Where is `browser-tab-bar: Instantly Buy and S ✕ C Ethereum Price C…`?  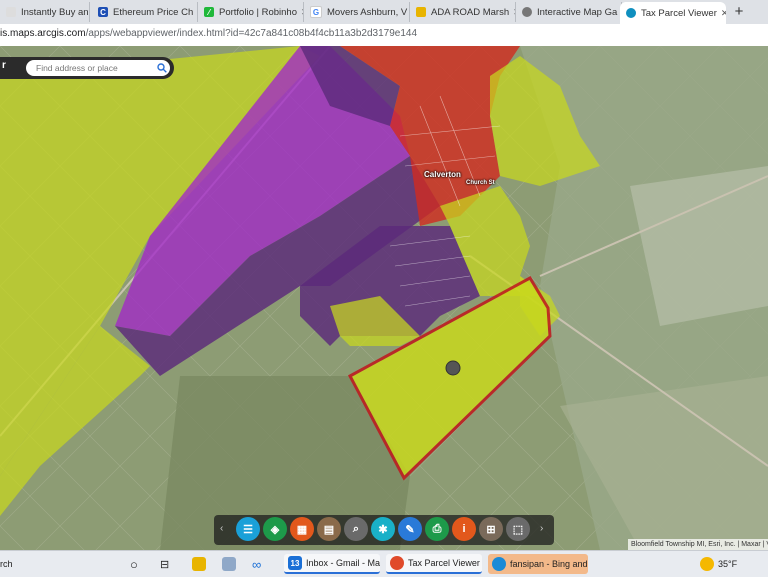 browser-tab-bar: Instantly Buy and S ✕ C Ethereum Price C… is located at coordinates (384, 12).